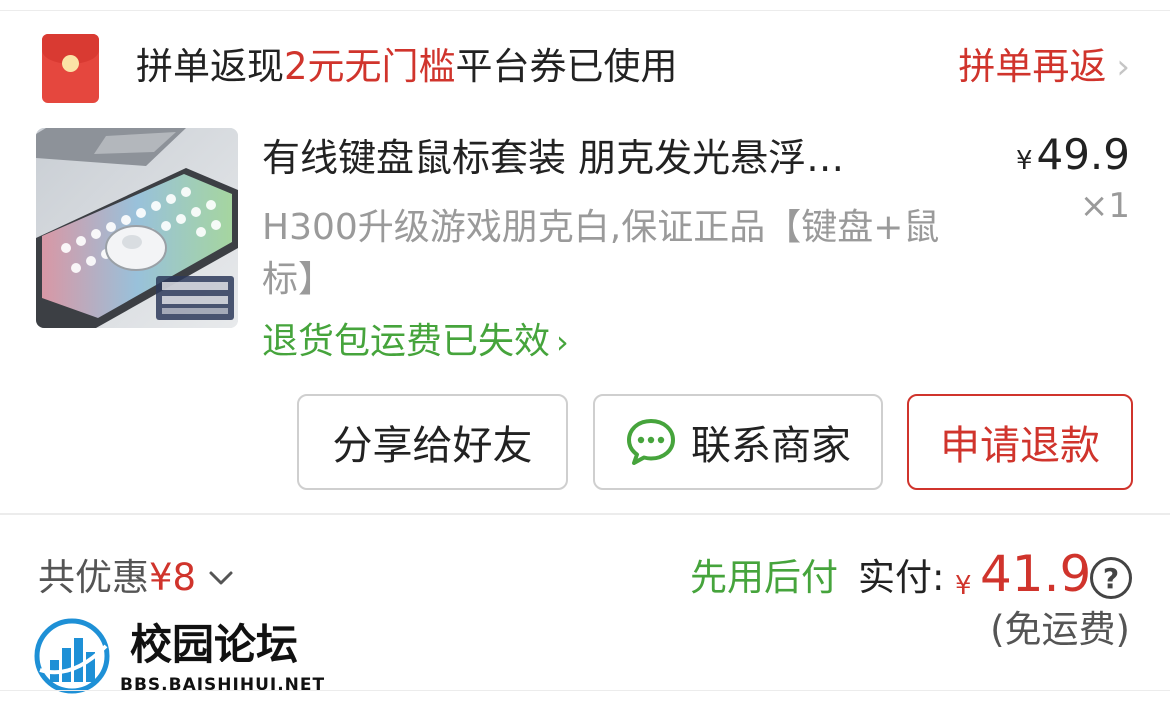 This screenshot has height=728, width=1170. What do you see at coordinates (585, 10) in the screenshot?
I see `top-divider` at bounding box center [585, 10].